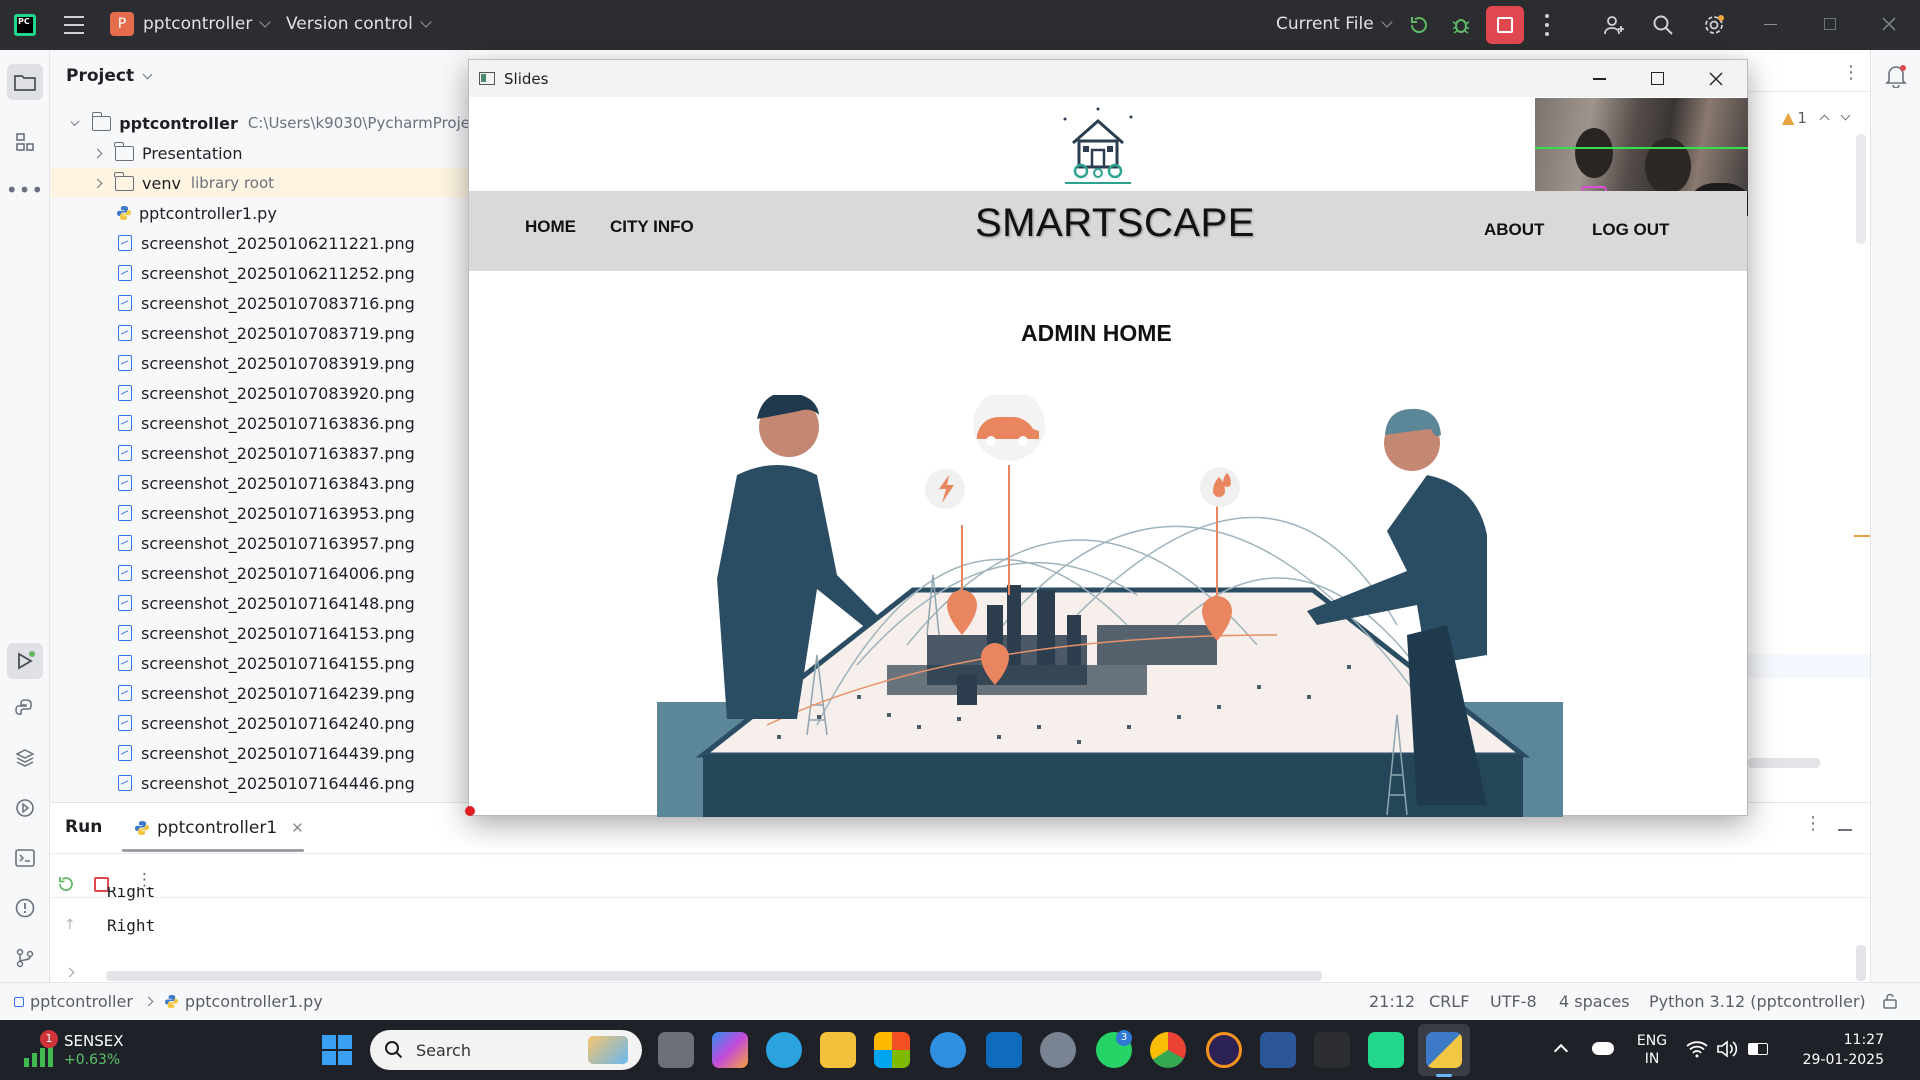 This screenshot has width=1920, height=1080. What do you see at coordinates (25, 808) in the screenshot?
I see `services-tool-button` at bounding box center [25, 808].